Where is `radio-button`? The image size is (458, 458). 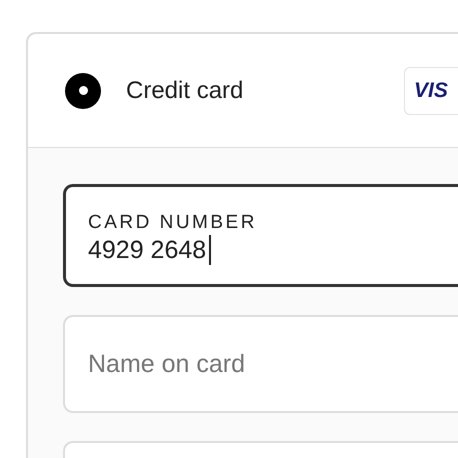 radio-button is located at coordinates (83, 90).